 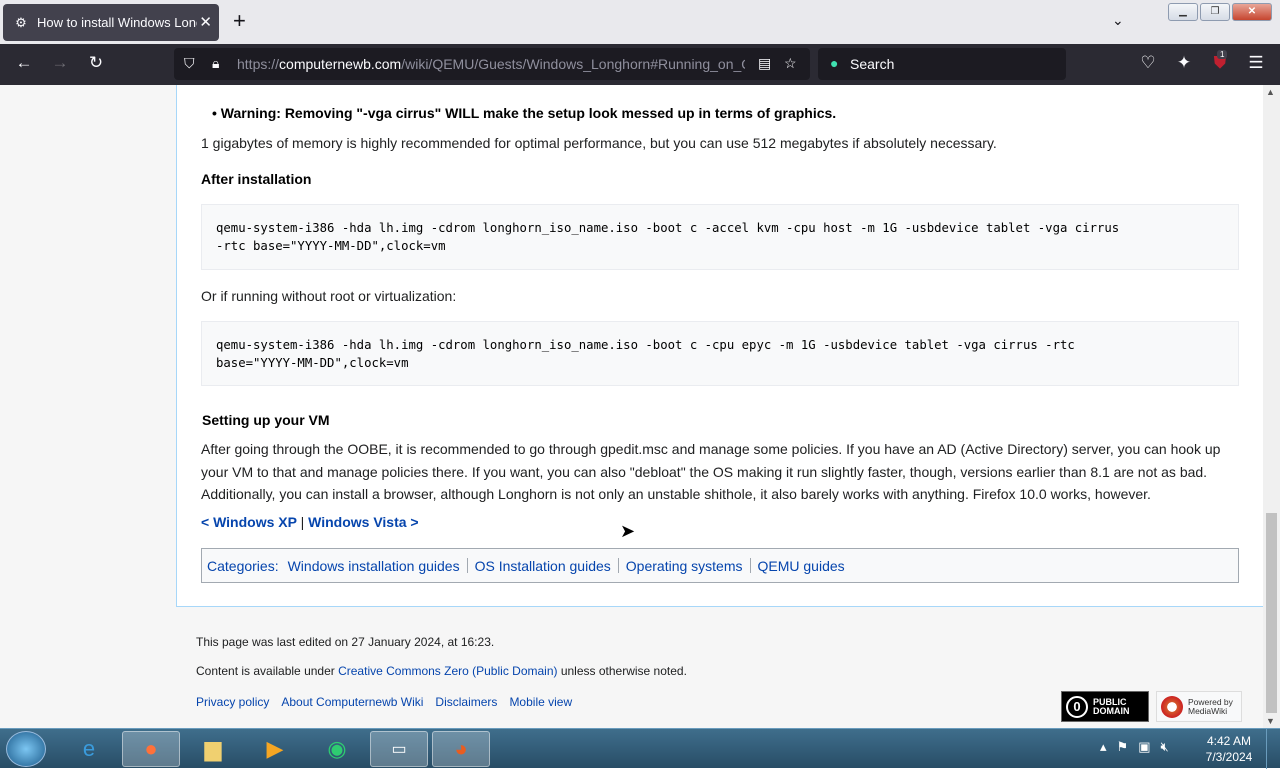 I want to click on show-desktop-button, so click(x=1273, y=749).